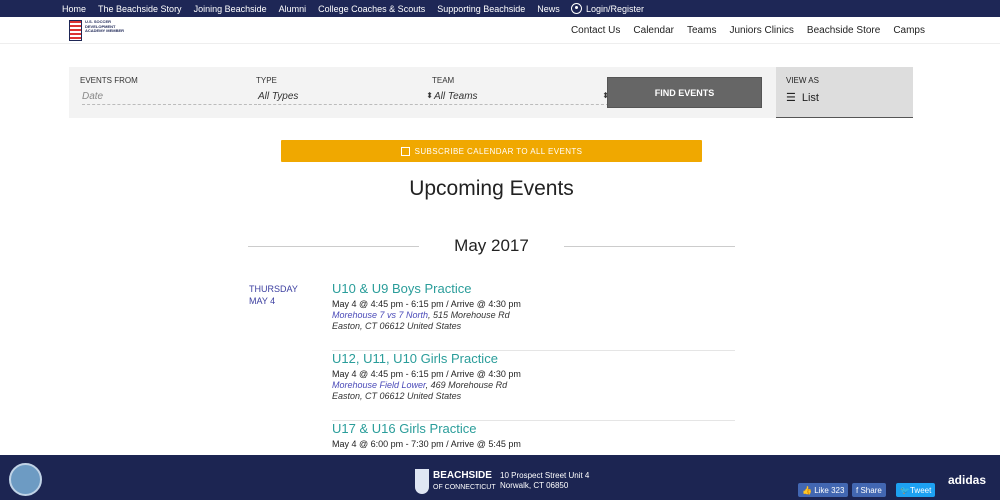  I want to click on type-label: TYPE, so click(266, 80).